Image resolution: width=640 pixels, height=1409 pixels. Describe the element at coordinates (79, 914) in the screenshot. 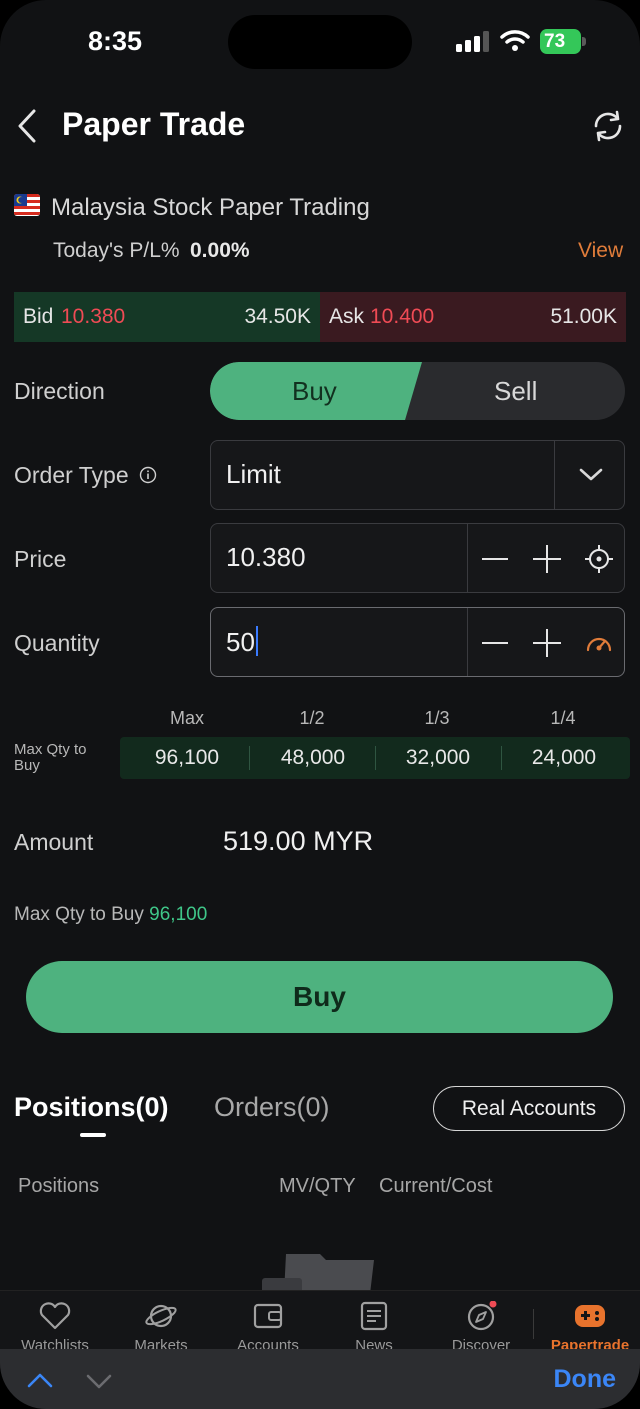

I see `max-qty-line-label: Max Qty to Buy` at that location.